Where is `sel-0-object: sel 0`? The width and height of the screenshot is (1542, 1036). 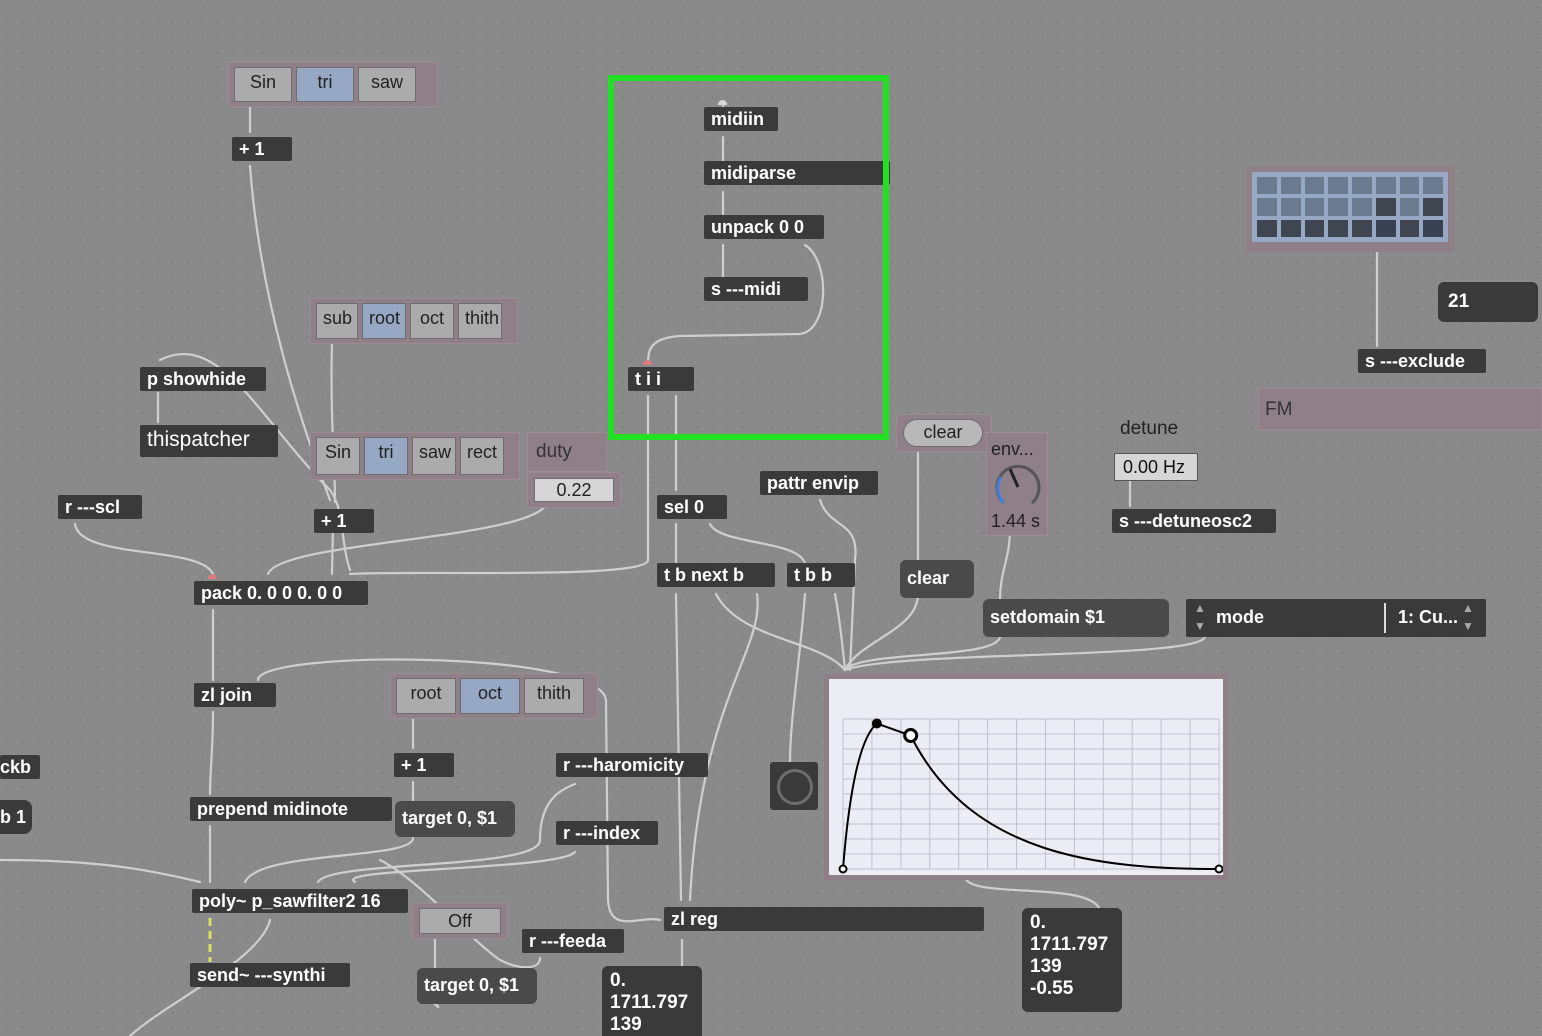 sel-0-object: sel 0 is located at coordinates (692, 507).